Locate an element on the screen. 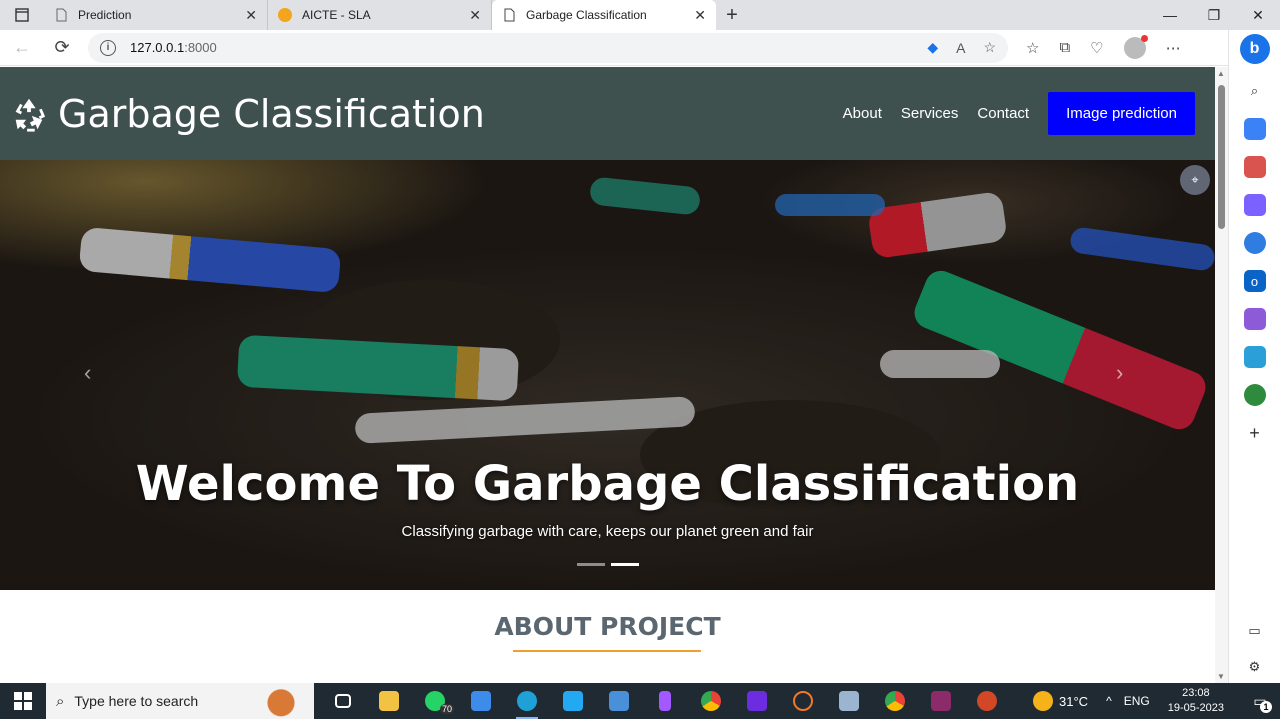 The width and height of the screenshot is (1280, 719). brand: Garbage Classification is located at coordinates (247, 114).